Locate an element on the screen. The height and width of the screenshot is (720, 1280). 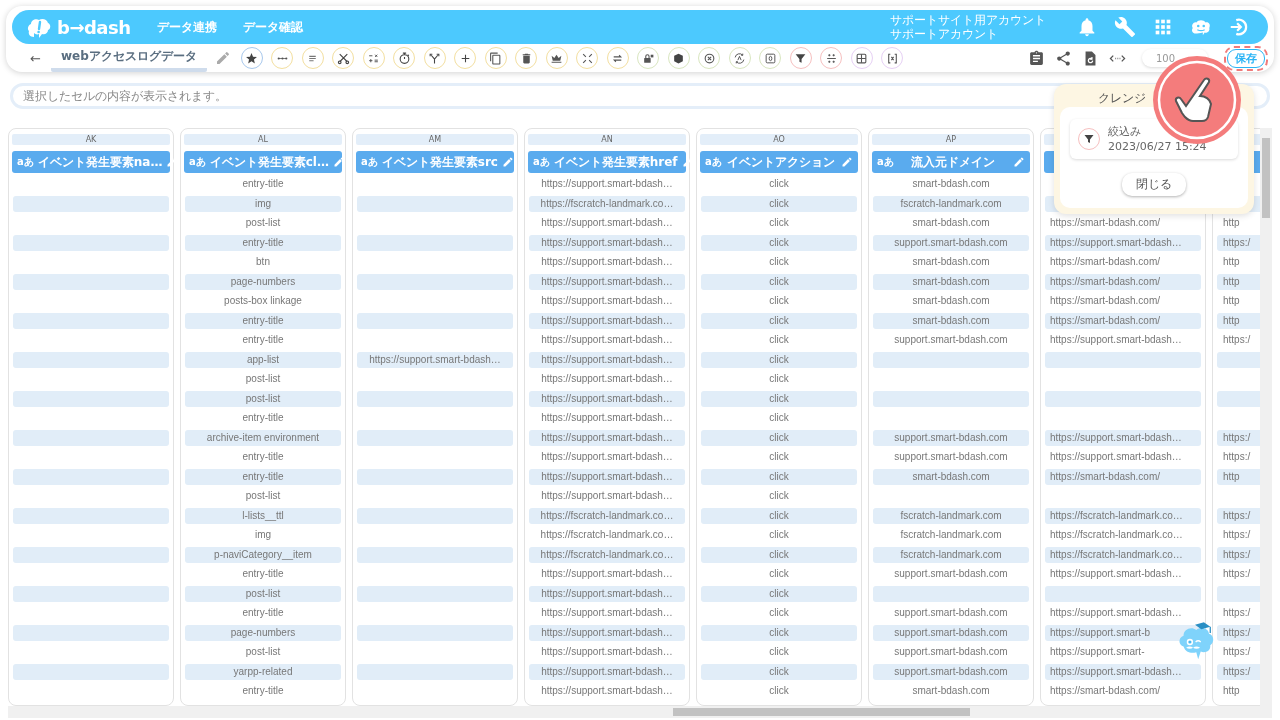
bracket-tool-button is located at coordinates (892, 58).